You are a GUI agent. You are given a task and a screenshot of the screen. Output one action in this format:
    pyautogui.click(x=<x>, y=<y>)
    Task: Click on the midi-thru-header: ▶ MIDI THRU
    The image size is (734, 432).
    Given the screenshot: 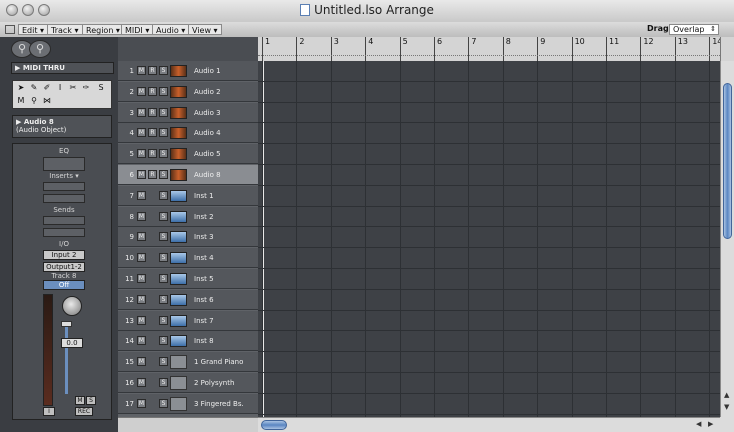 What is the action you would take?
    pyautogui.click(x=62, y=68)
    